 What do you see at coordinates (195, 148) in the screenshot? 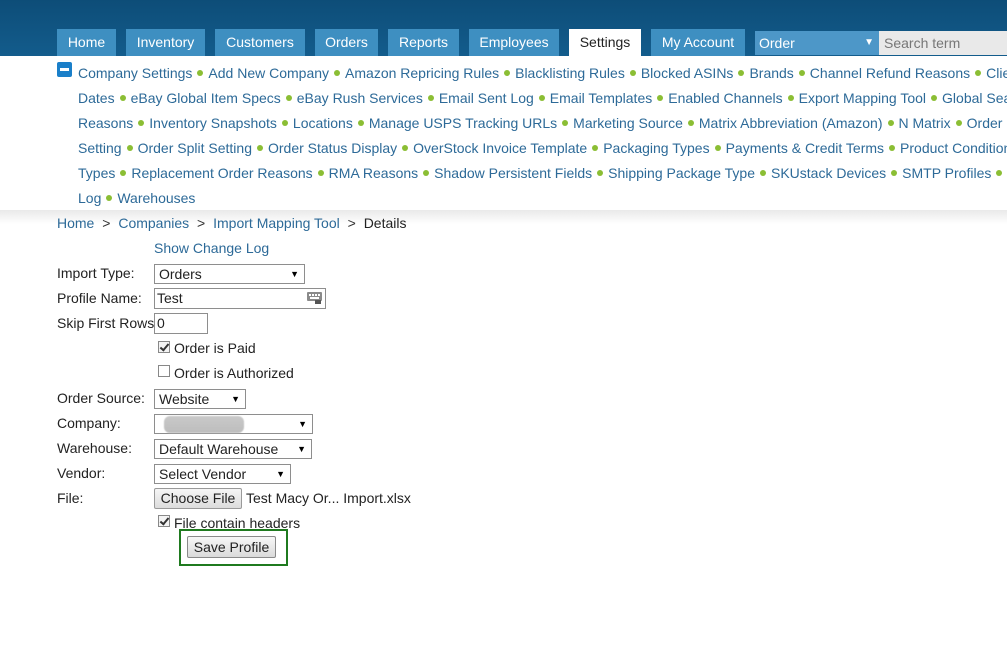
I see `settings-link: Order Split Setting` at bounding box center [195, 148].